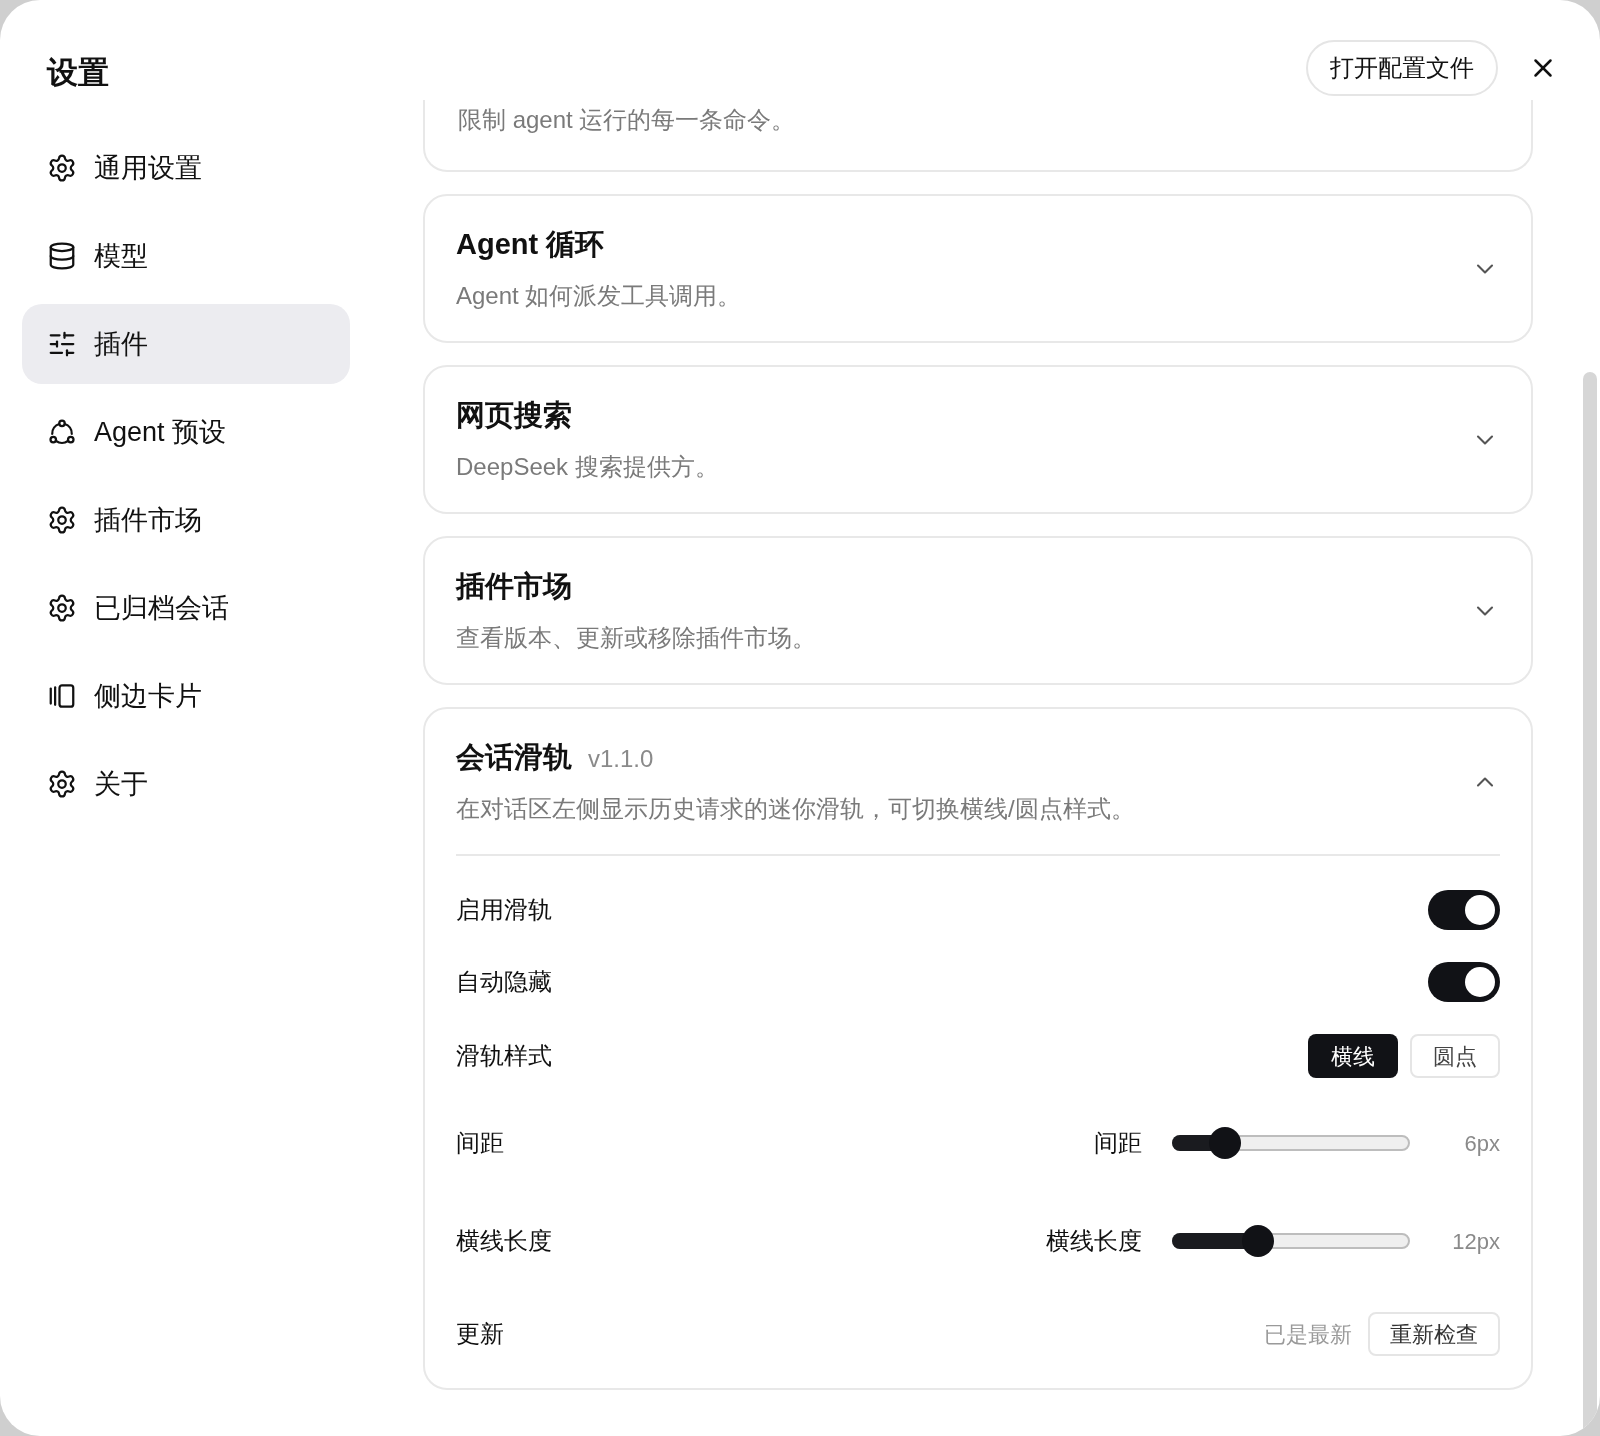 Image resolution: width=1600 pixels, height=1436 pixels. I want to click on setting-label: 自动隐藏, so click(504, 982).